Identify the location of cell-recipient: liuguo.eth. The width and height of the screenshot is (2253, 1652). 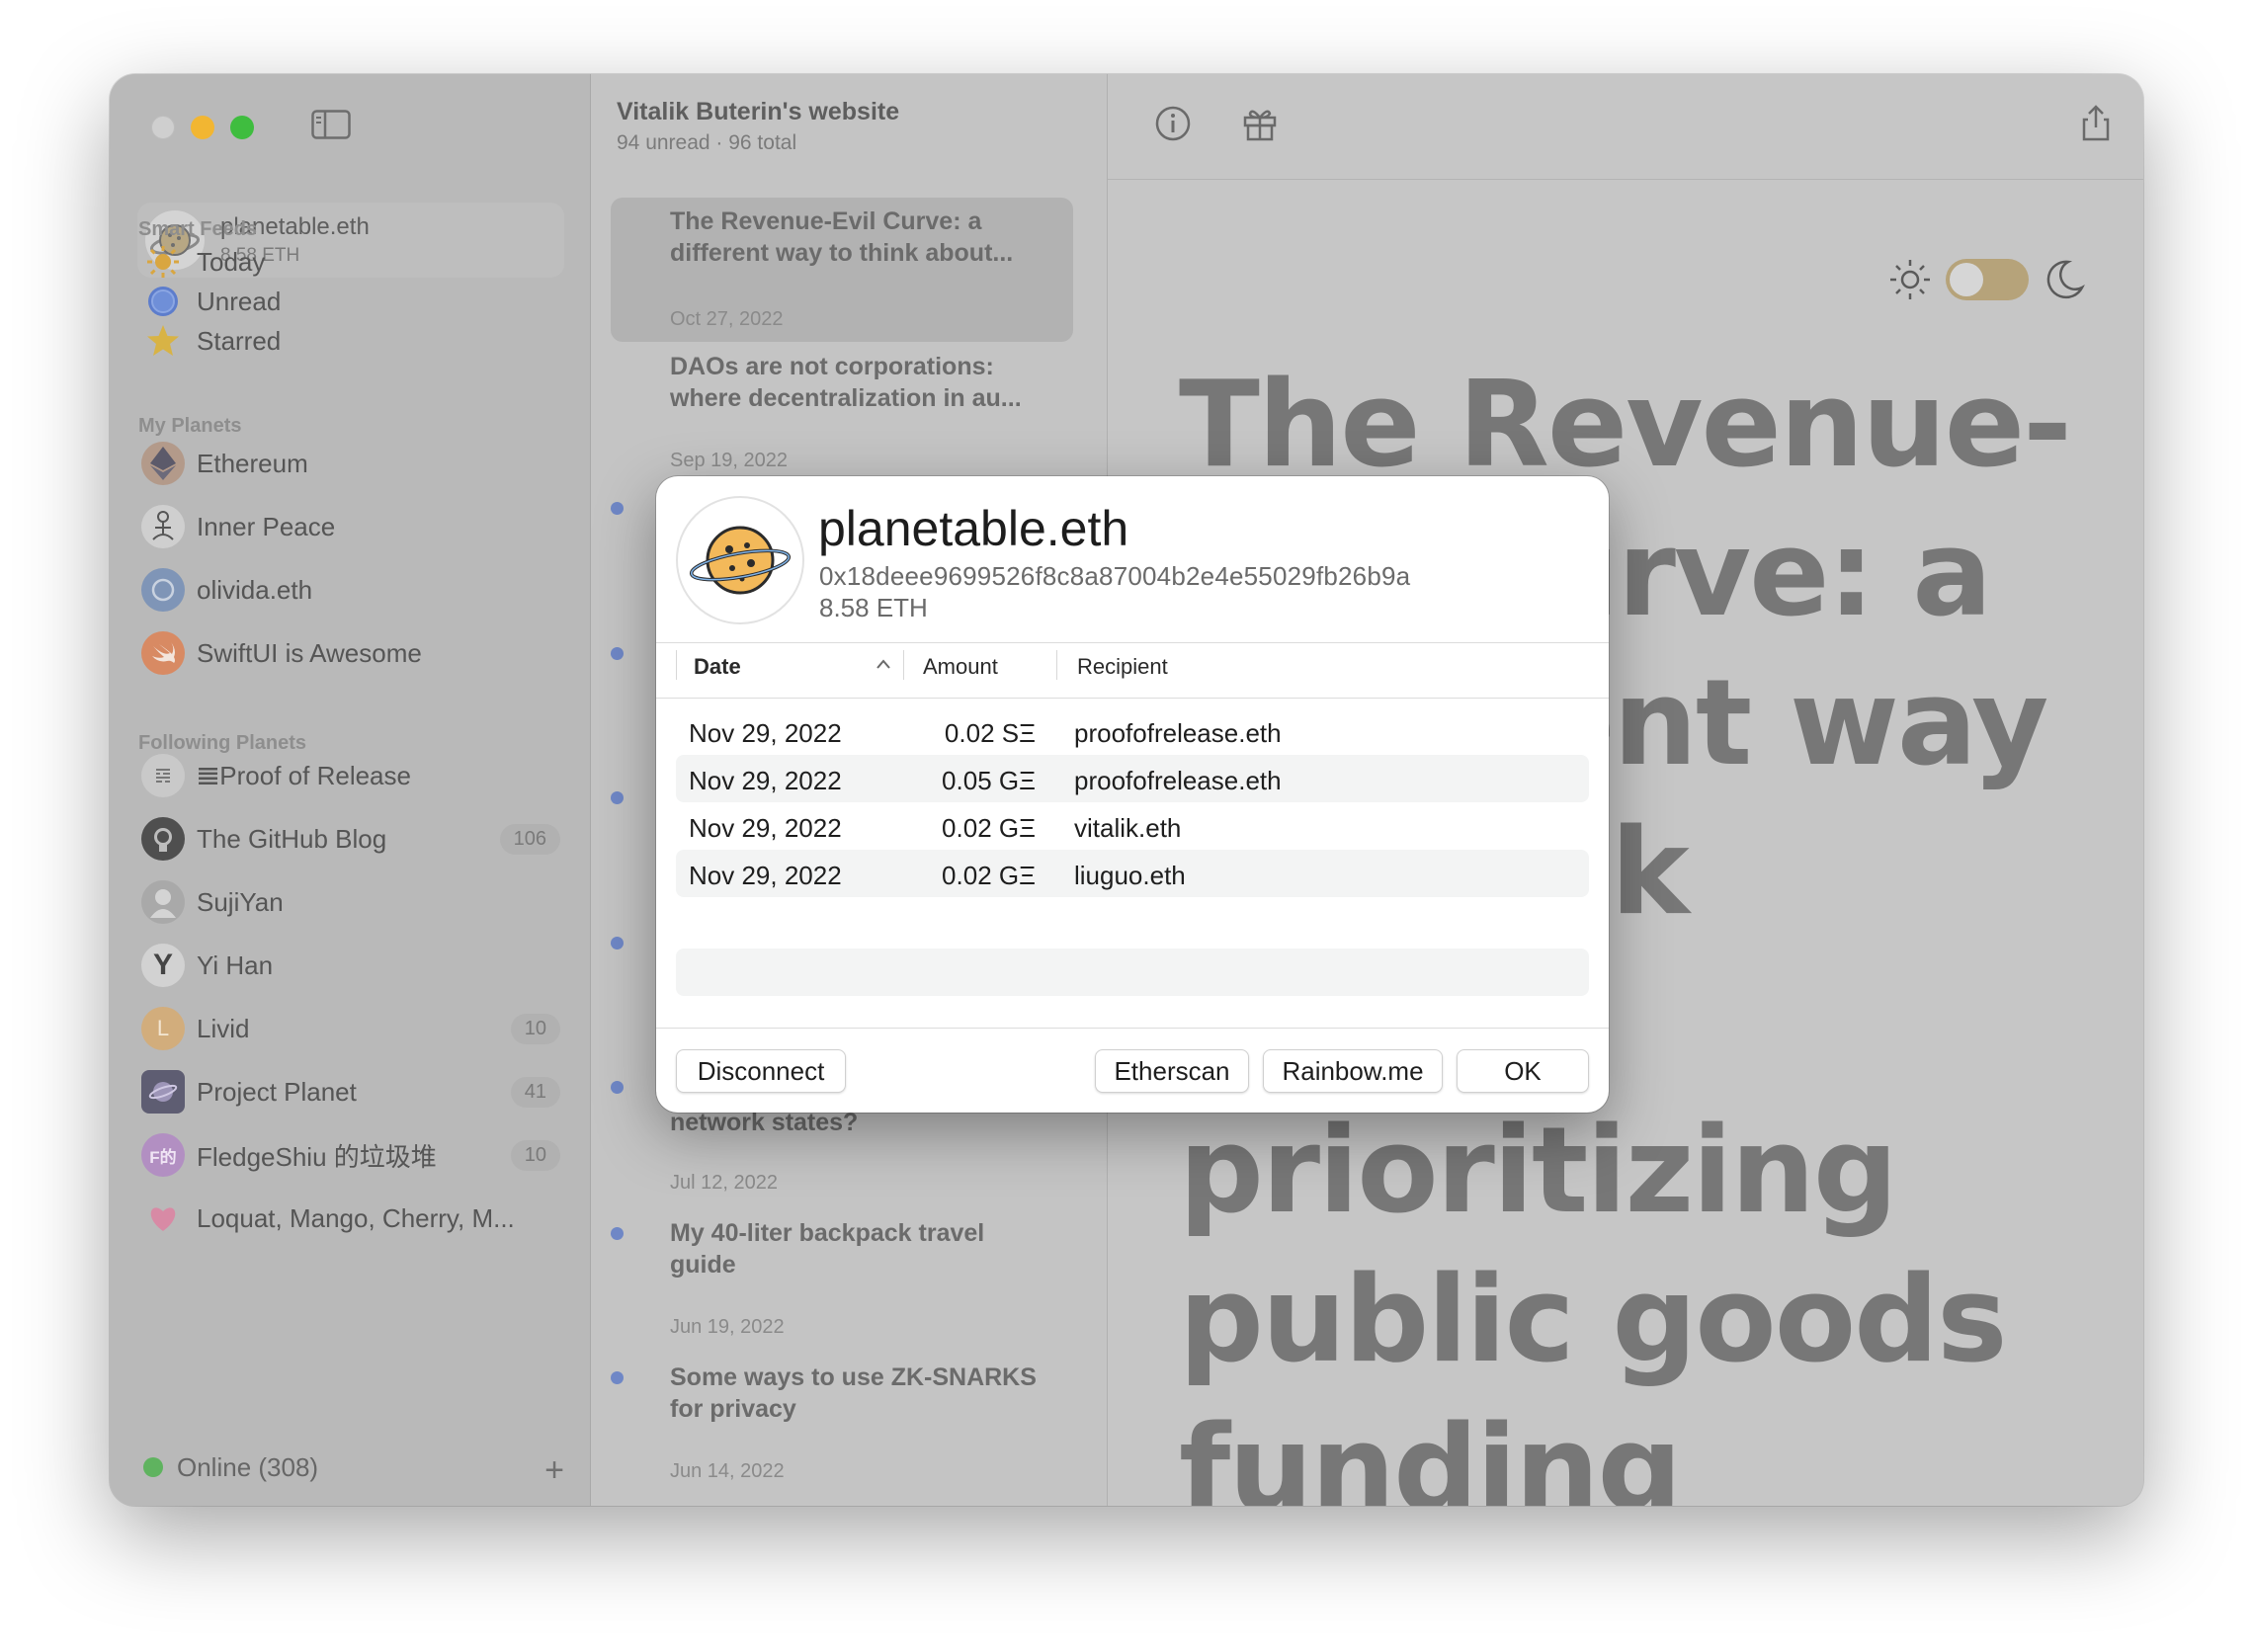
(1130, 875).